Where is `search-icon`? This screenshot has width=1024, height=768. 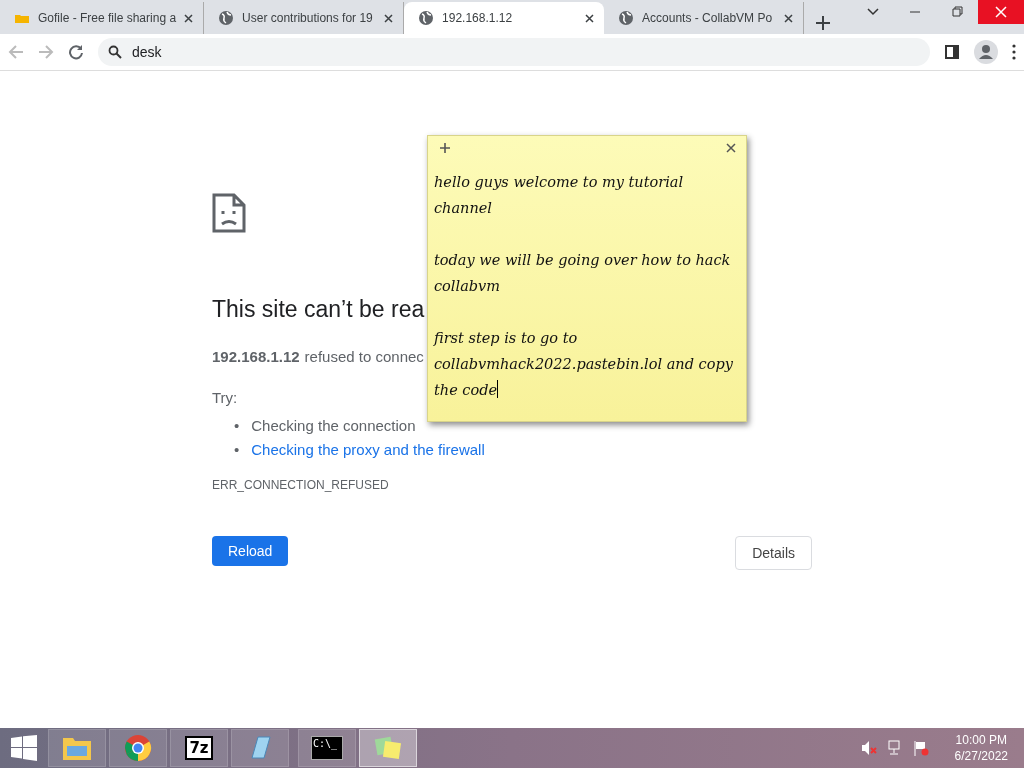
search-icon is located at coordinates (115, 52).